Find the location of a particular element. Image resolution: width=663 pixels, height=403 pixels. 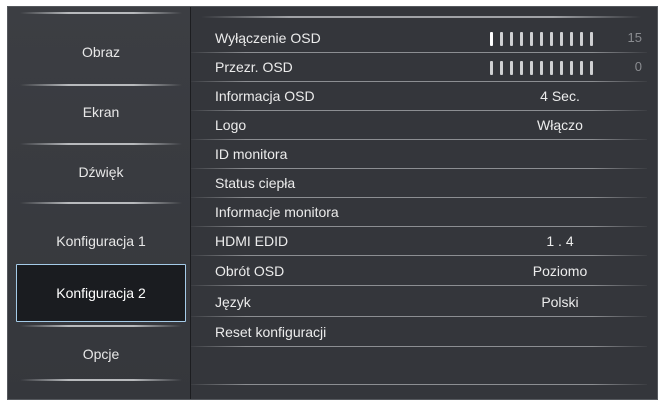

sidebar-item-label: Obraz is located at coordinates (101, 52).